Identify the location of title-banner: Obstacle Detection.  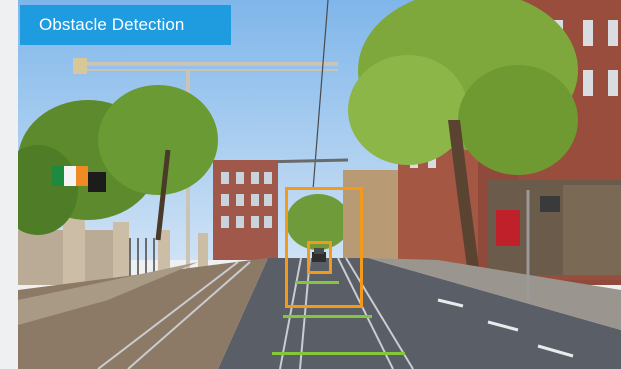
(125, 25).